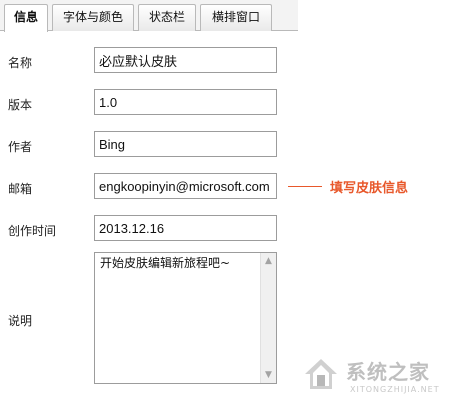 Image resolution: width=462 pixels, height=403 pixels. Describe the element at coordinates (268, 261) in the screenshot. I see `triangle-up-icon: ▲` at that location.